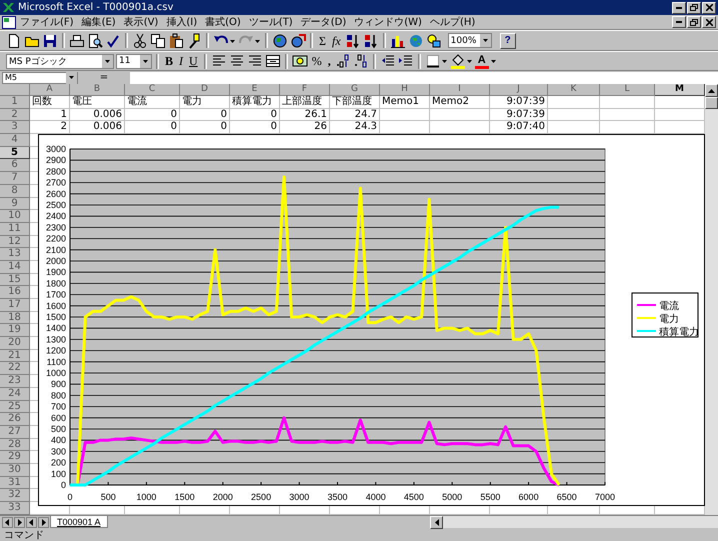  What do you see at coordinates (453, 22) in the screenshot?
I see `menu-item: ヘルプ(H)` at bounding box center [453, 22].